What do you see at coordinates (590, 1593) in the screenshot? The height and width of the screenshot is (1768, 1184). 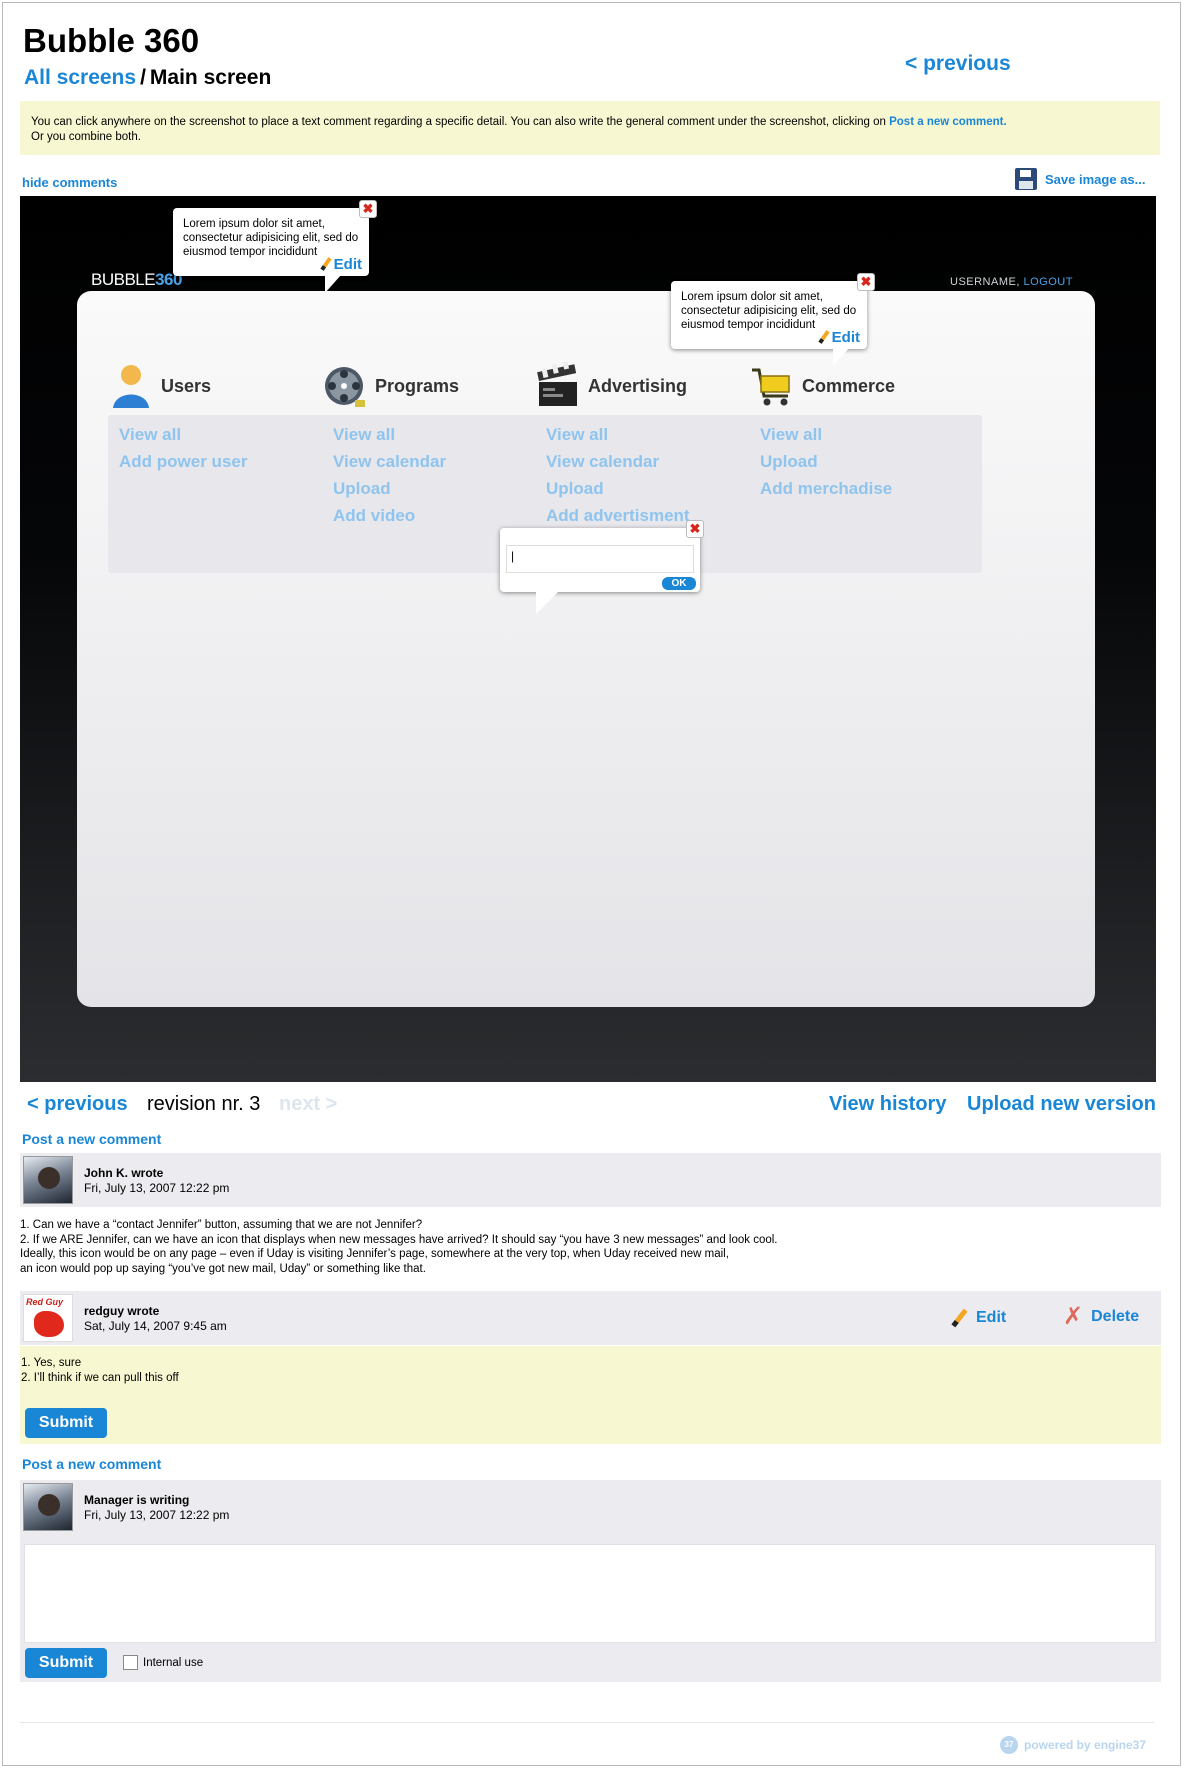 I see `comment-textarea` at bounding box center [590, 1593].